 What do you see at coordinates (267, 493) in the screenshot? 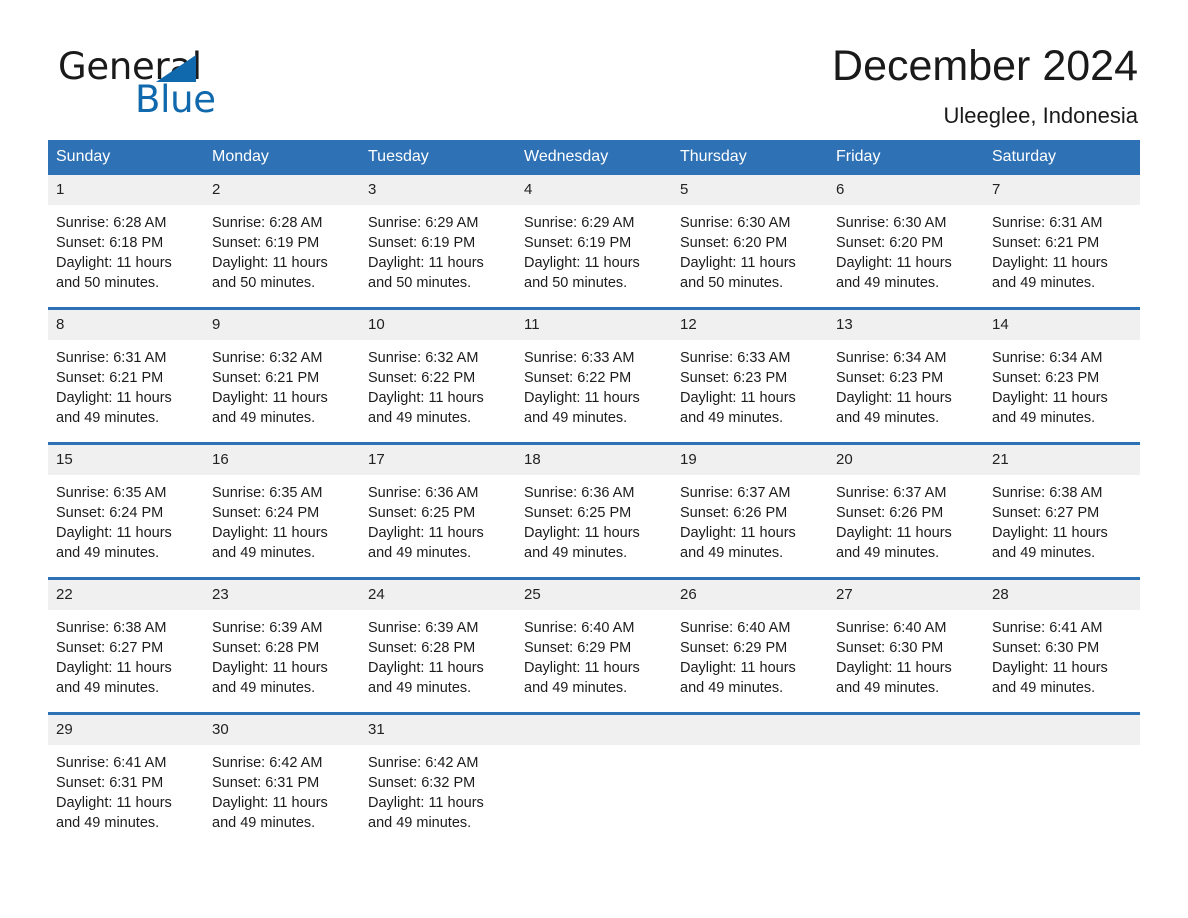
I see `sunrise-text: Sunrise: 6:35 AM` at bounding box center [267, 493].